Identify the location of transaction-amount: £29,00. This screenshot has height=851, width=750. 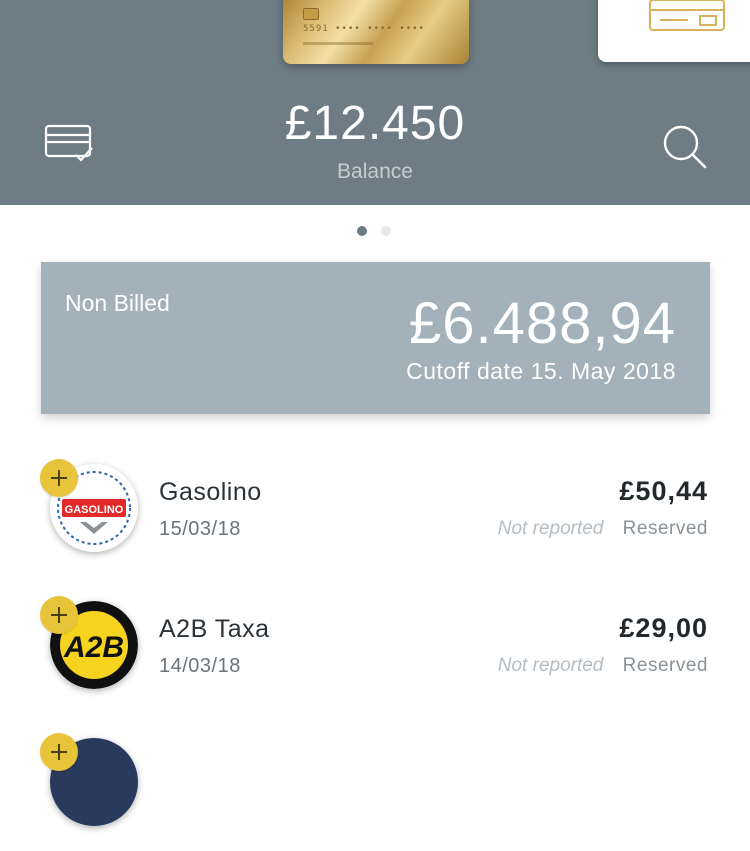
(663, 628).